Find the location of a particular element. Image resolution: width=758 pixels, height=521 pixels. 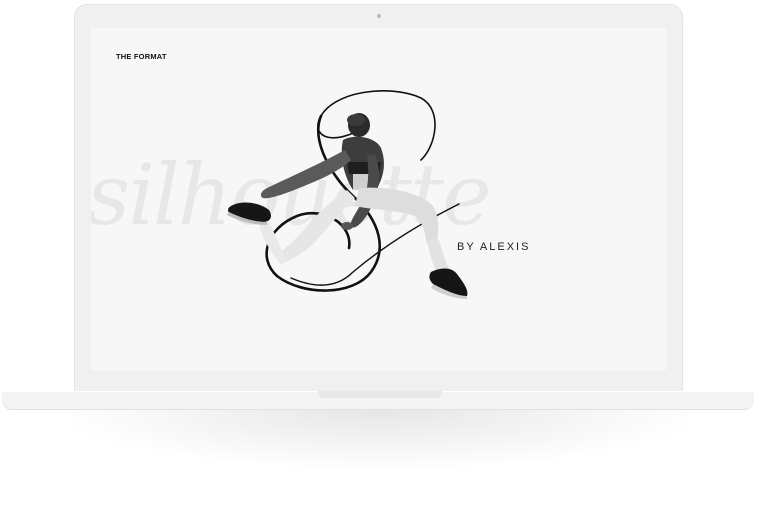

brand-logo: THE FORMAT is located at coordinates (141, 56).